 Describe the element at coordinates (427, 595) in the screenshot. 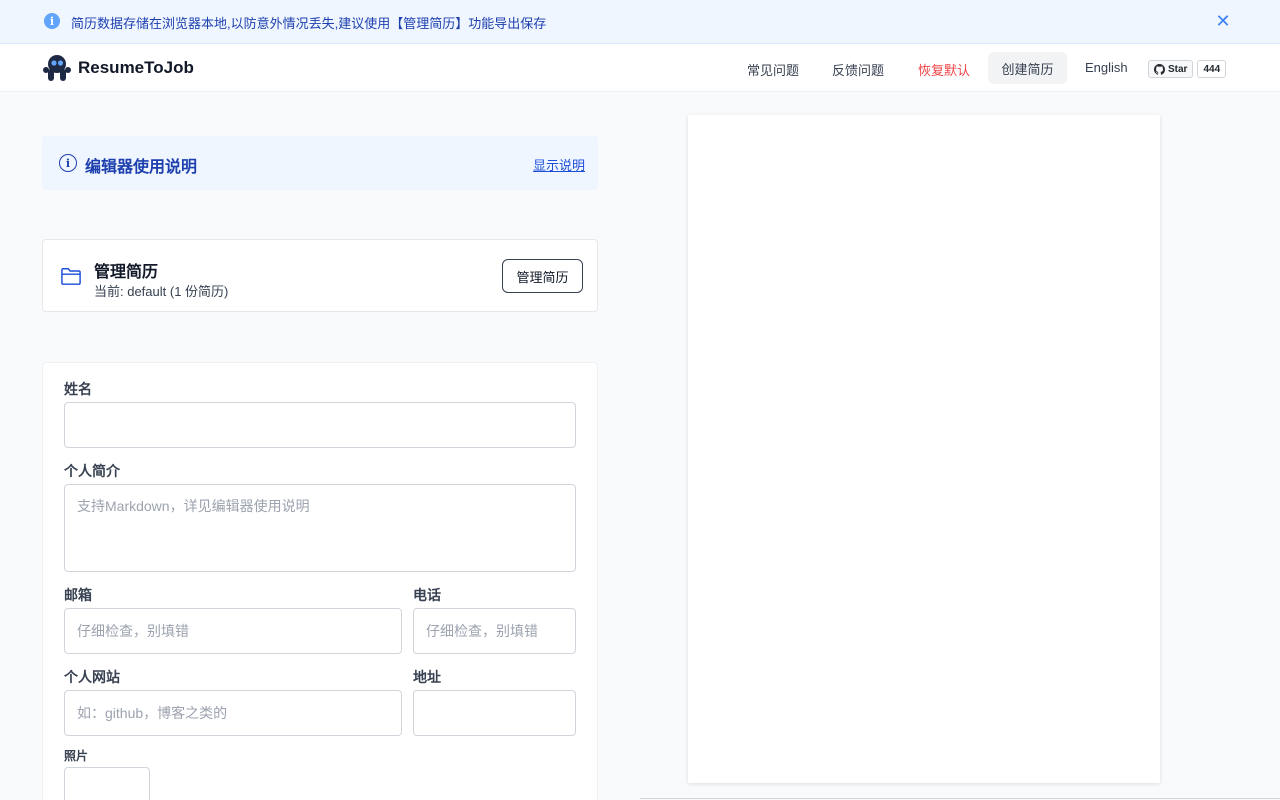

I see `phone-label: 电话` at that location.